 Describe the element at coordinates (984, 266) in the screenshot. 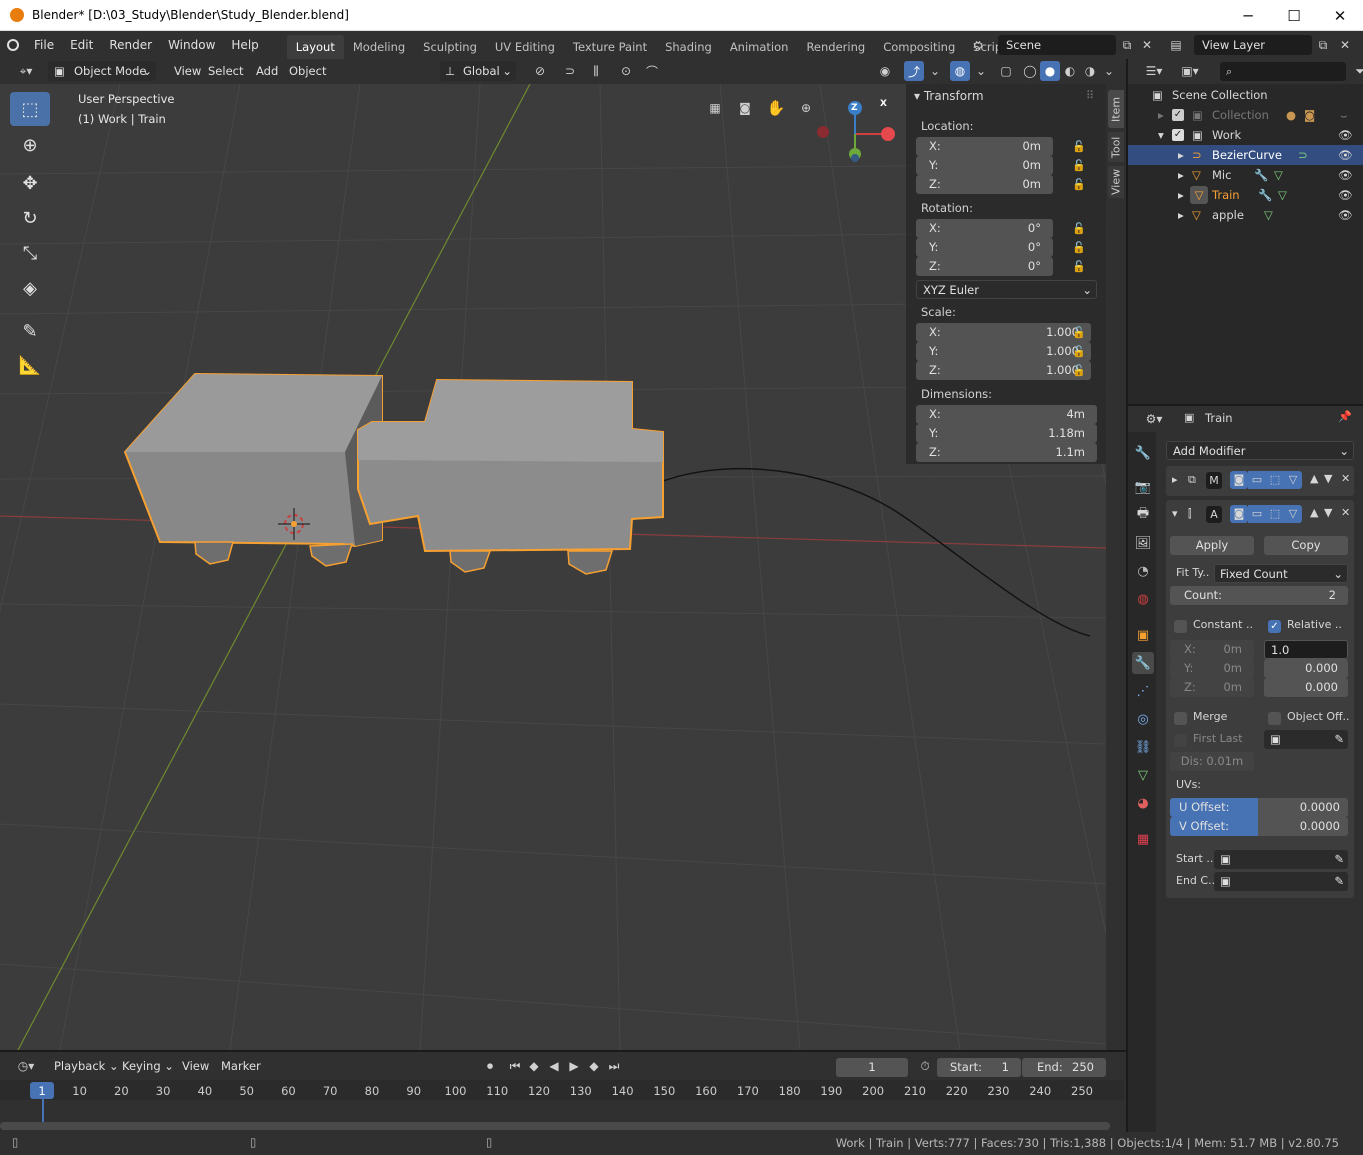

I see `rotation-z-field: Z: 0°` at that location.